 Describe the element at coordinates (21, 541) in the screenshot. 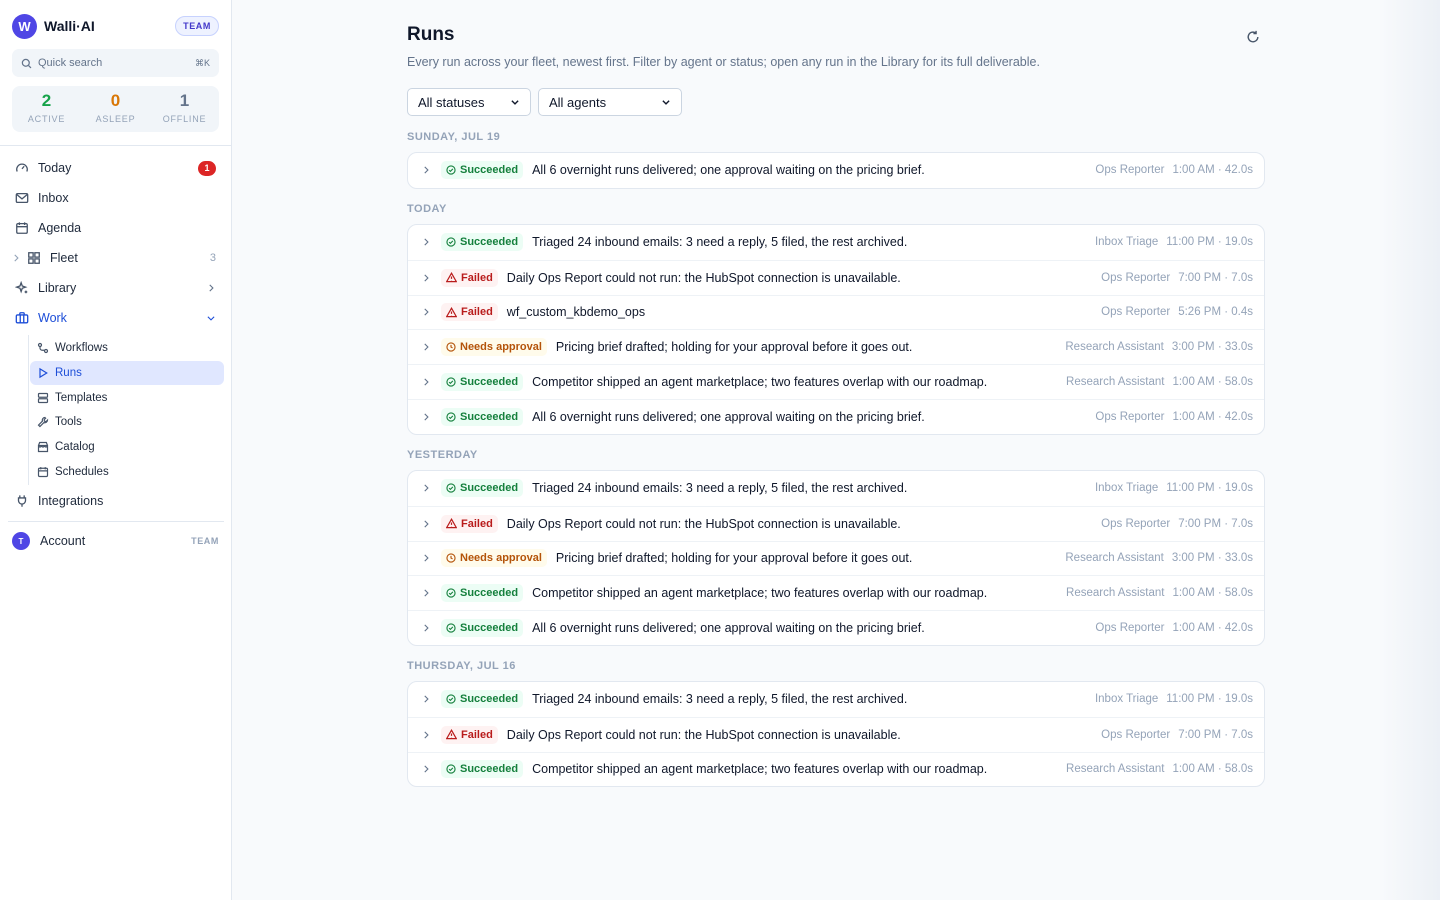

I see `avatar: T` at that location.